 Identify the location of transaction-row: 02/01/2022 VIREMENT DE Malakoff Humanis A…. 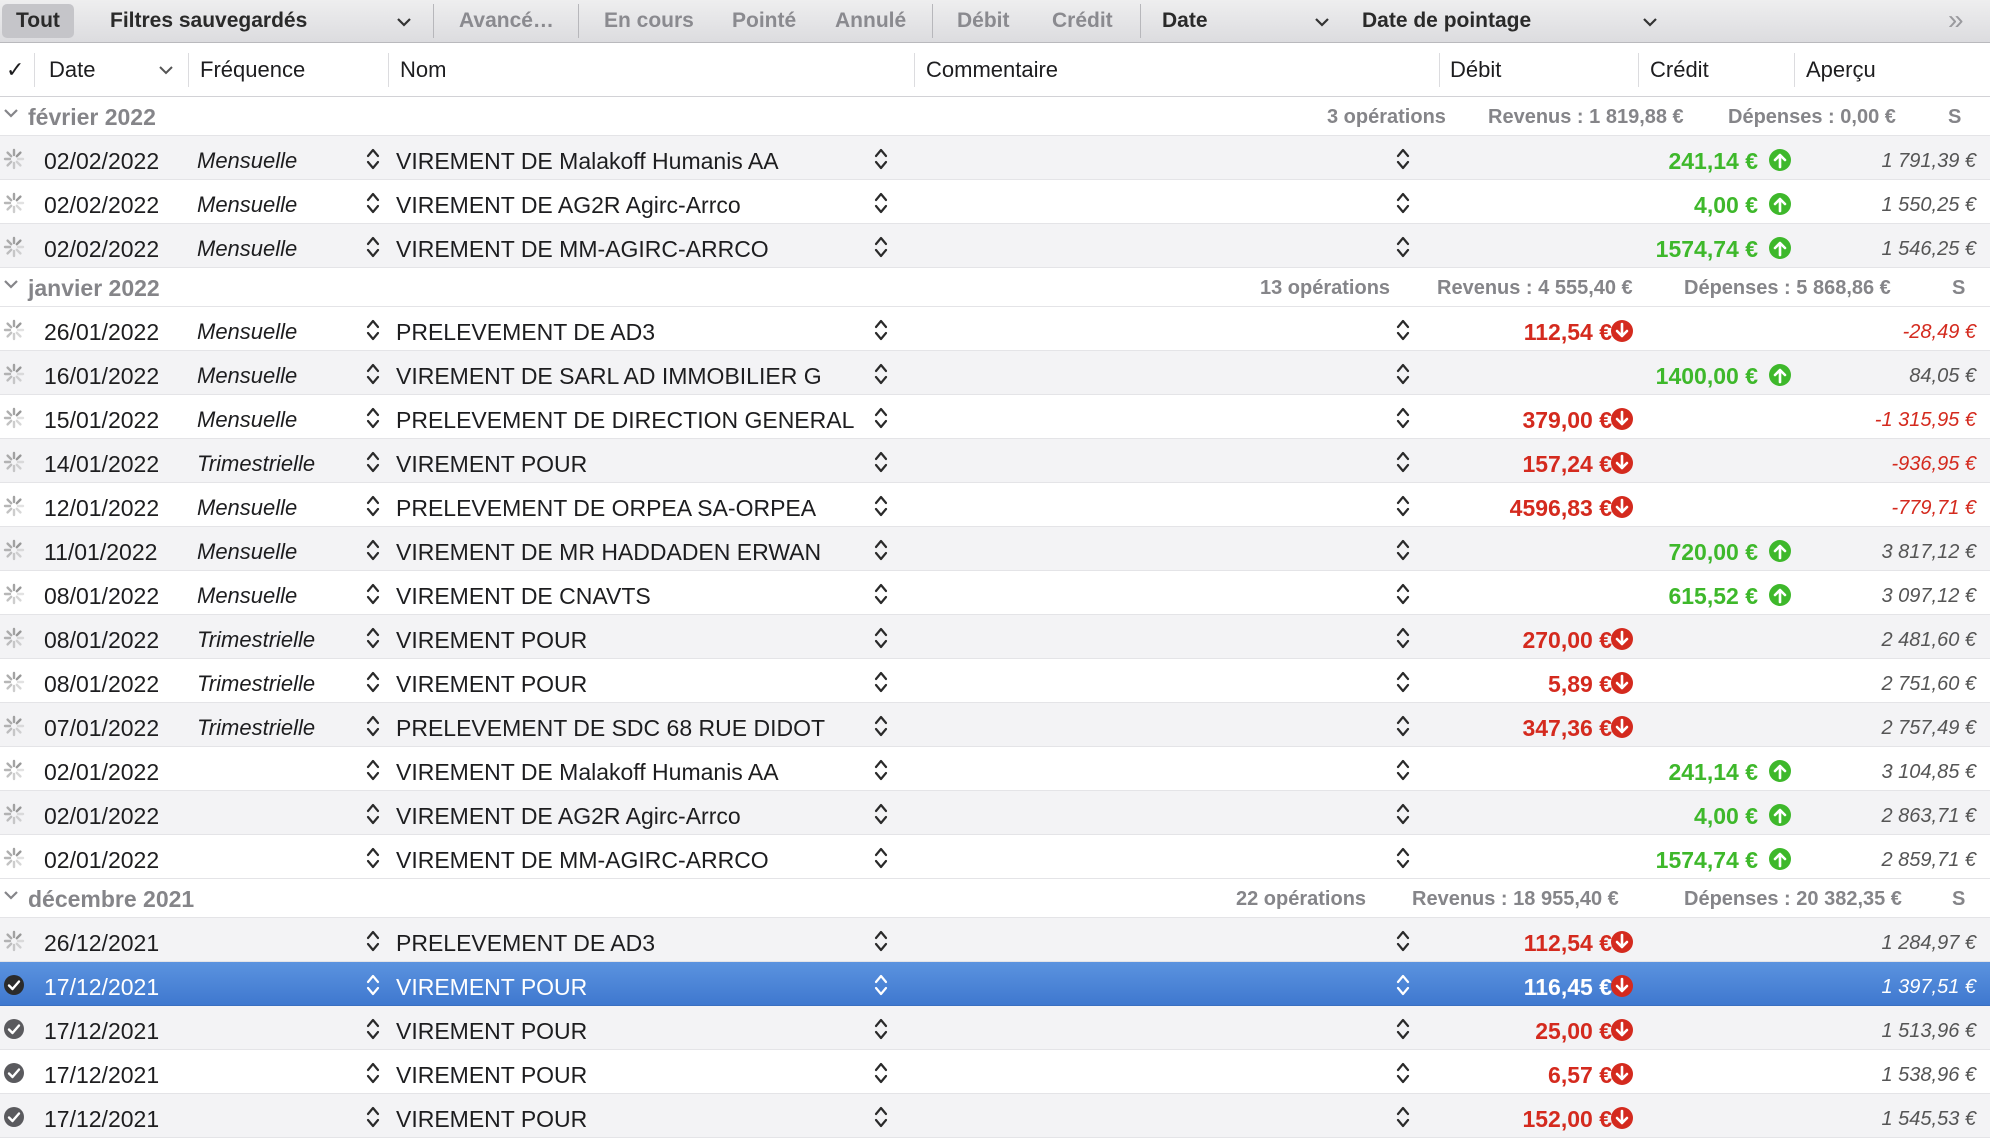
(995, 769).